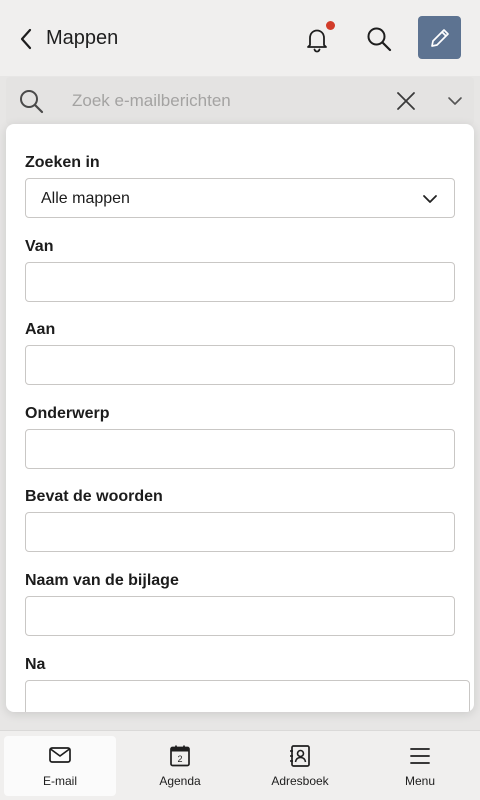 Image resolution: width=480 pixels, height=800 pixels. Describe the element at coordinates (420, 756) in the screenshot. I see `hamburger-icon` at that location.